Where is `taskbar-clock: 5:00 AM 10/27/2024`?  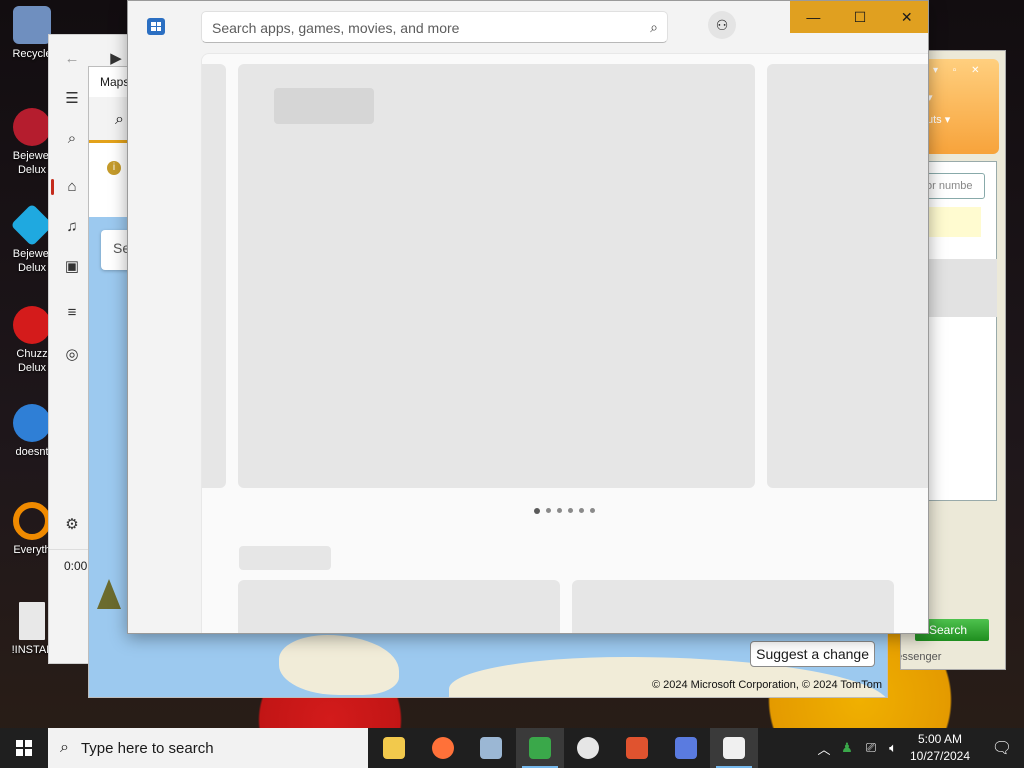 taskbar-clock: 5:00 AM 10/27/2024 is located at coordinates (940, 748).